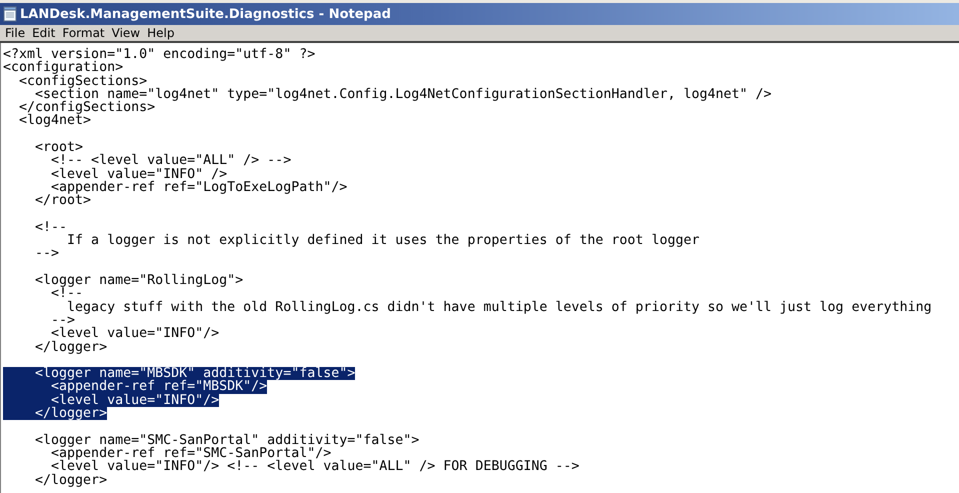 The width and height of the screenshot is (959, 493). Describe the element at coordinates (162, 33) in the screenshot. I see `menu-item: Help` at that location.